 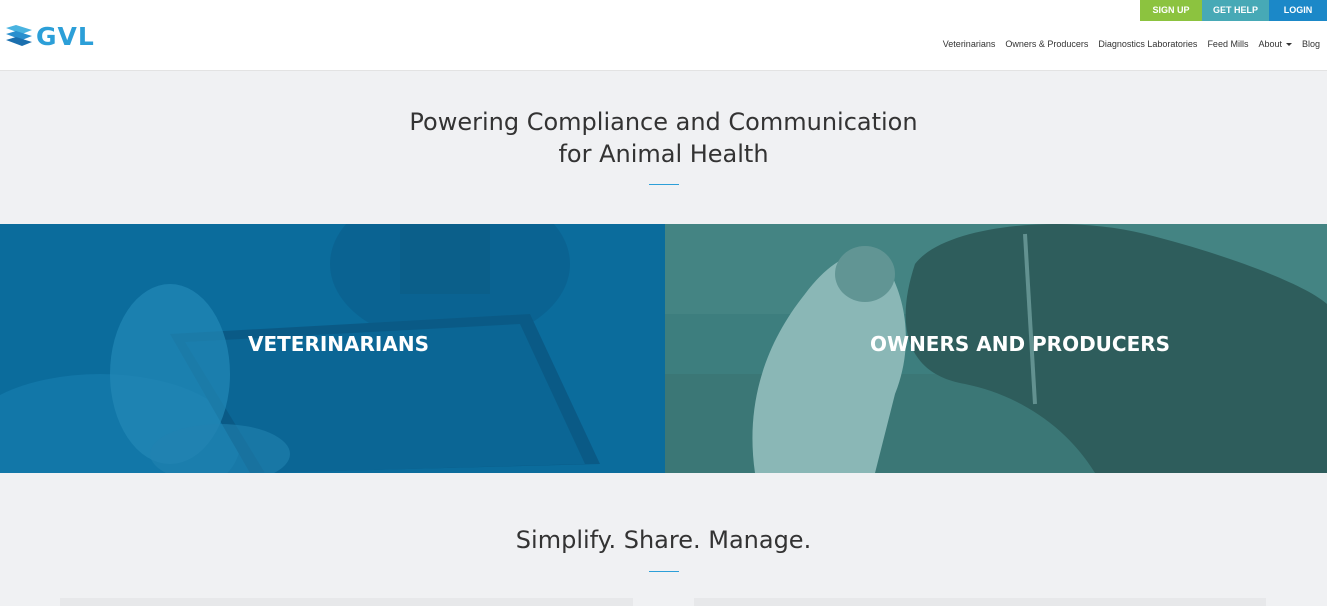 I want to click on hero-title-line1: Powering Compliance and Communication, so click(x=663, y=122).